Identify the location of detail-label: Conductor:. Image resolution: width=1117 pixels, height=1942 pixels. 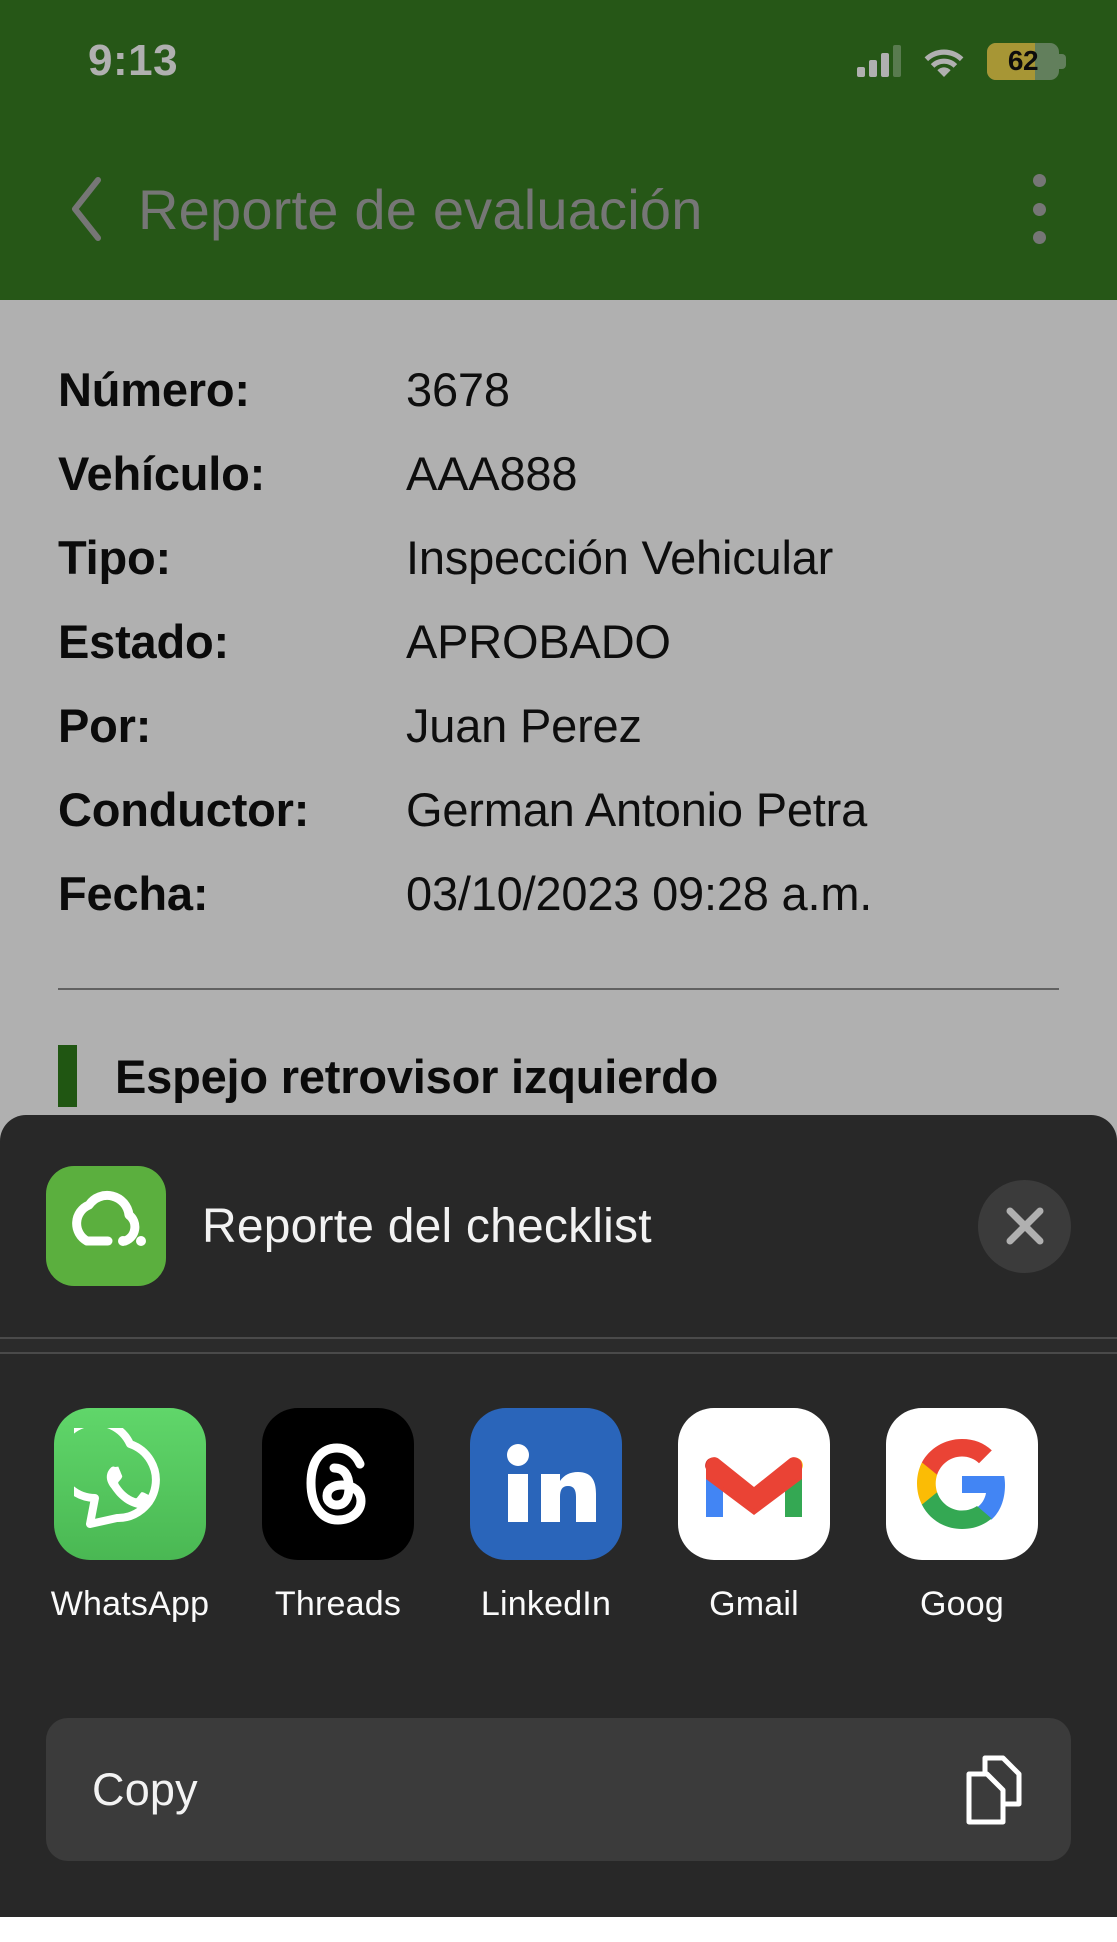
(184, 809).